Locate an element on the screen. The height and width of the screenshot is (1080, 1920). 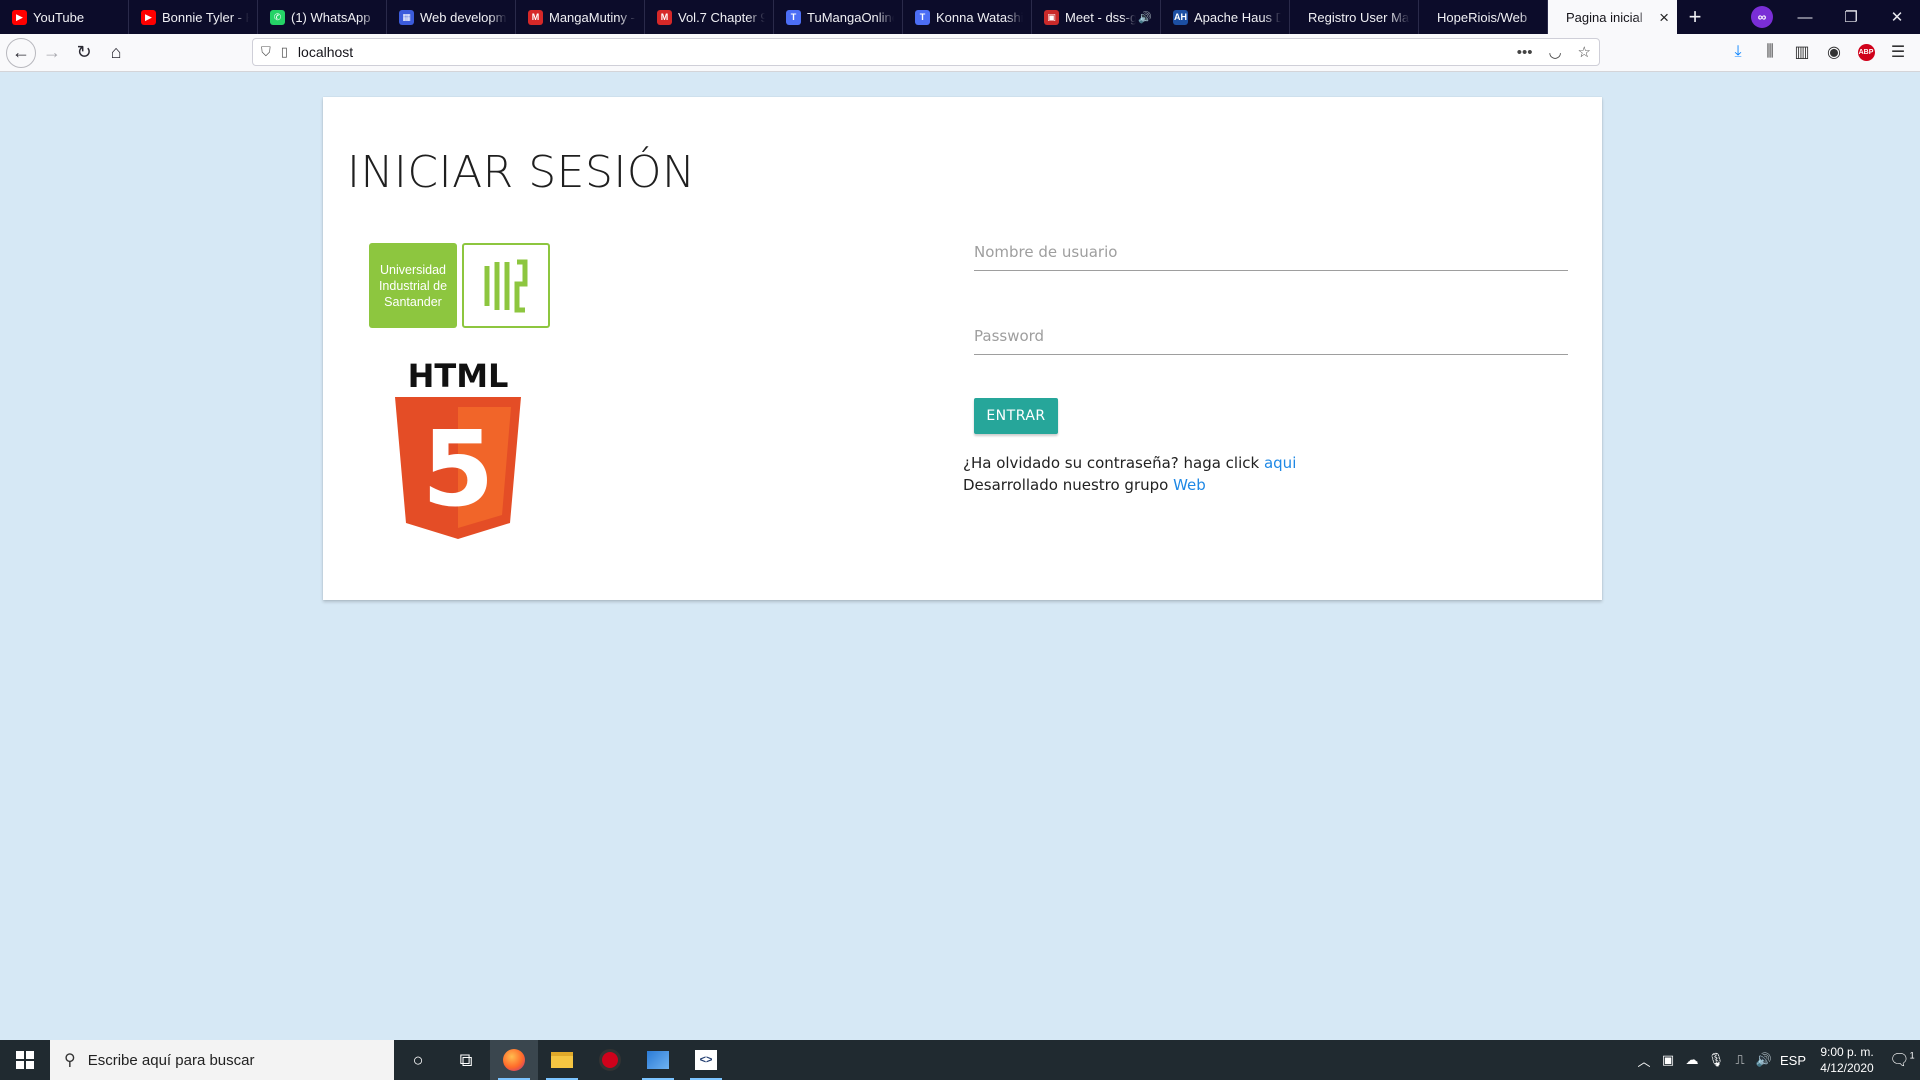
photos-app-icon is located at coordinates (658, 1060).